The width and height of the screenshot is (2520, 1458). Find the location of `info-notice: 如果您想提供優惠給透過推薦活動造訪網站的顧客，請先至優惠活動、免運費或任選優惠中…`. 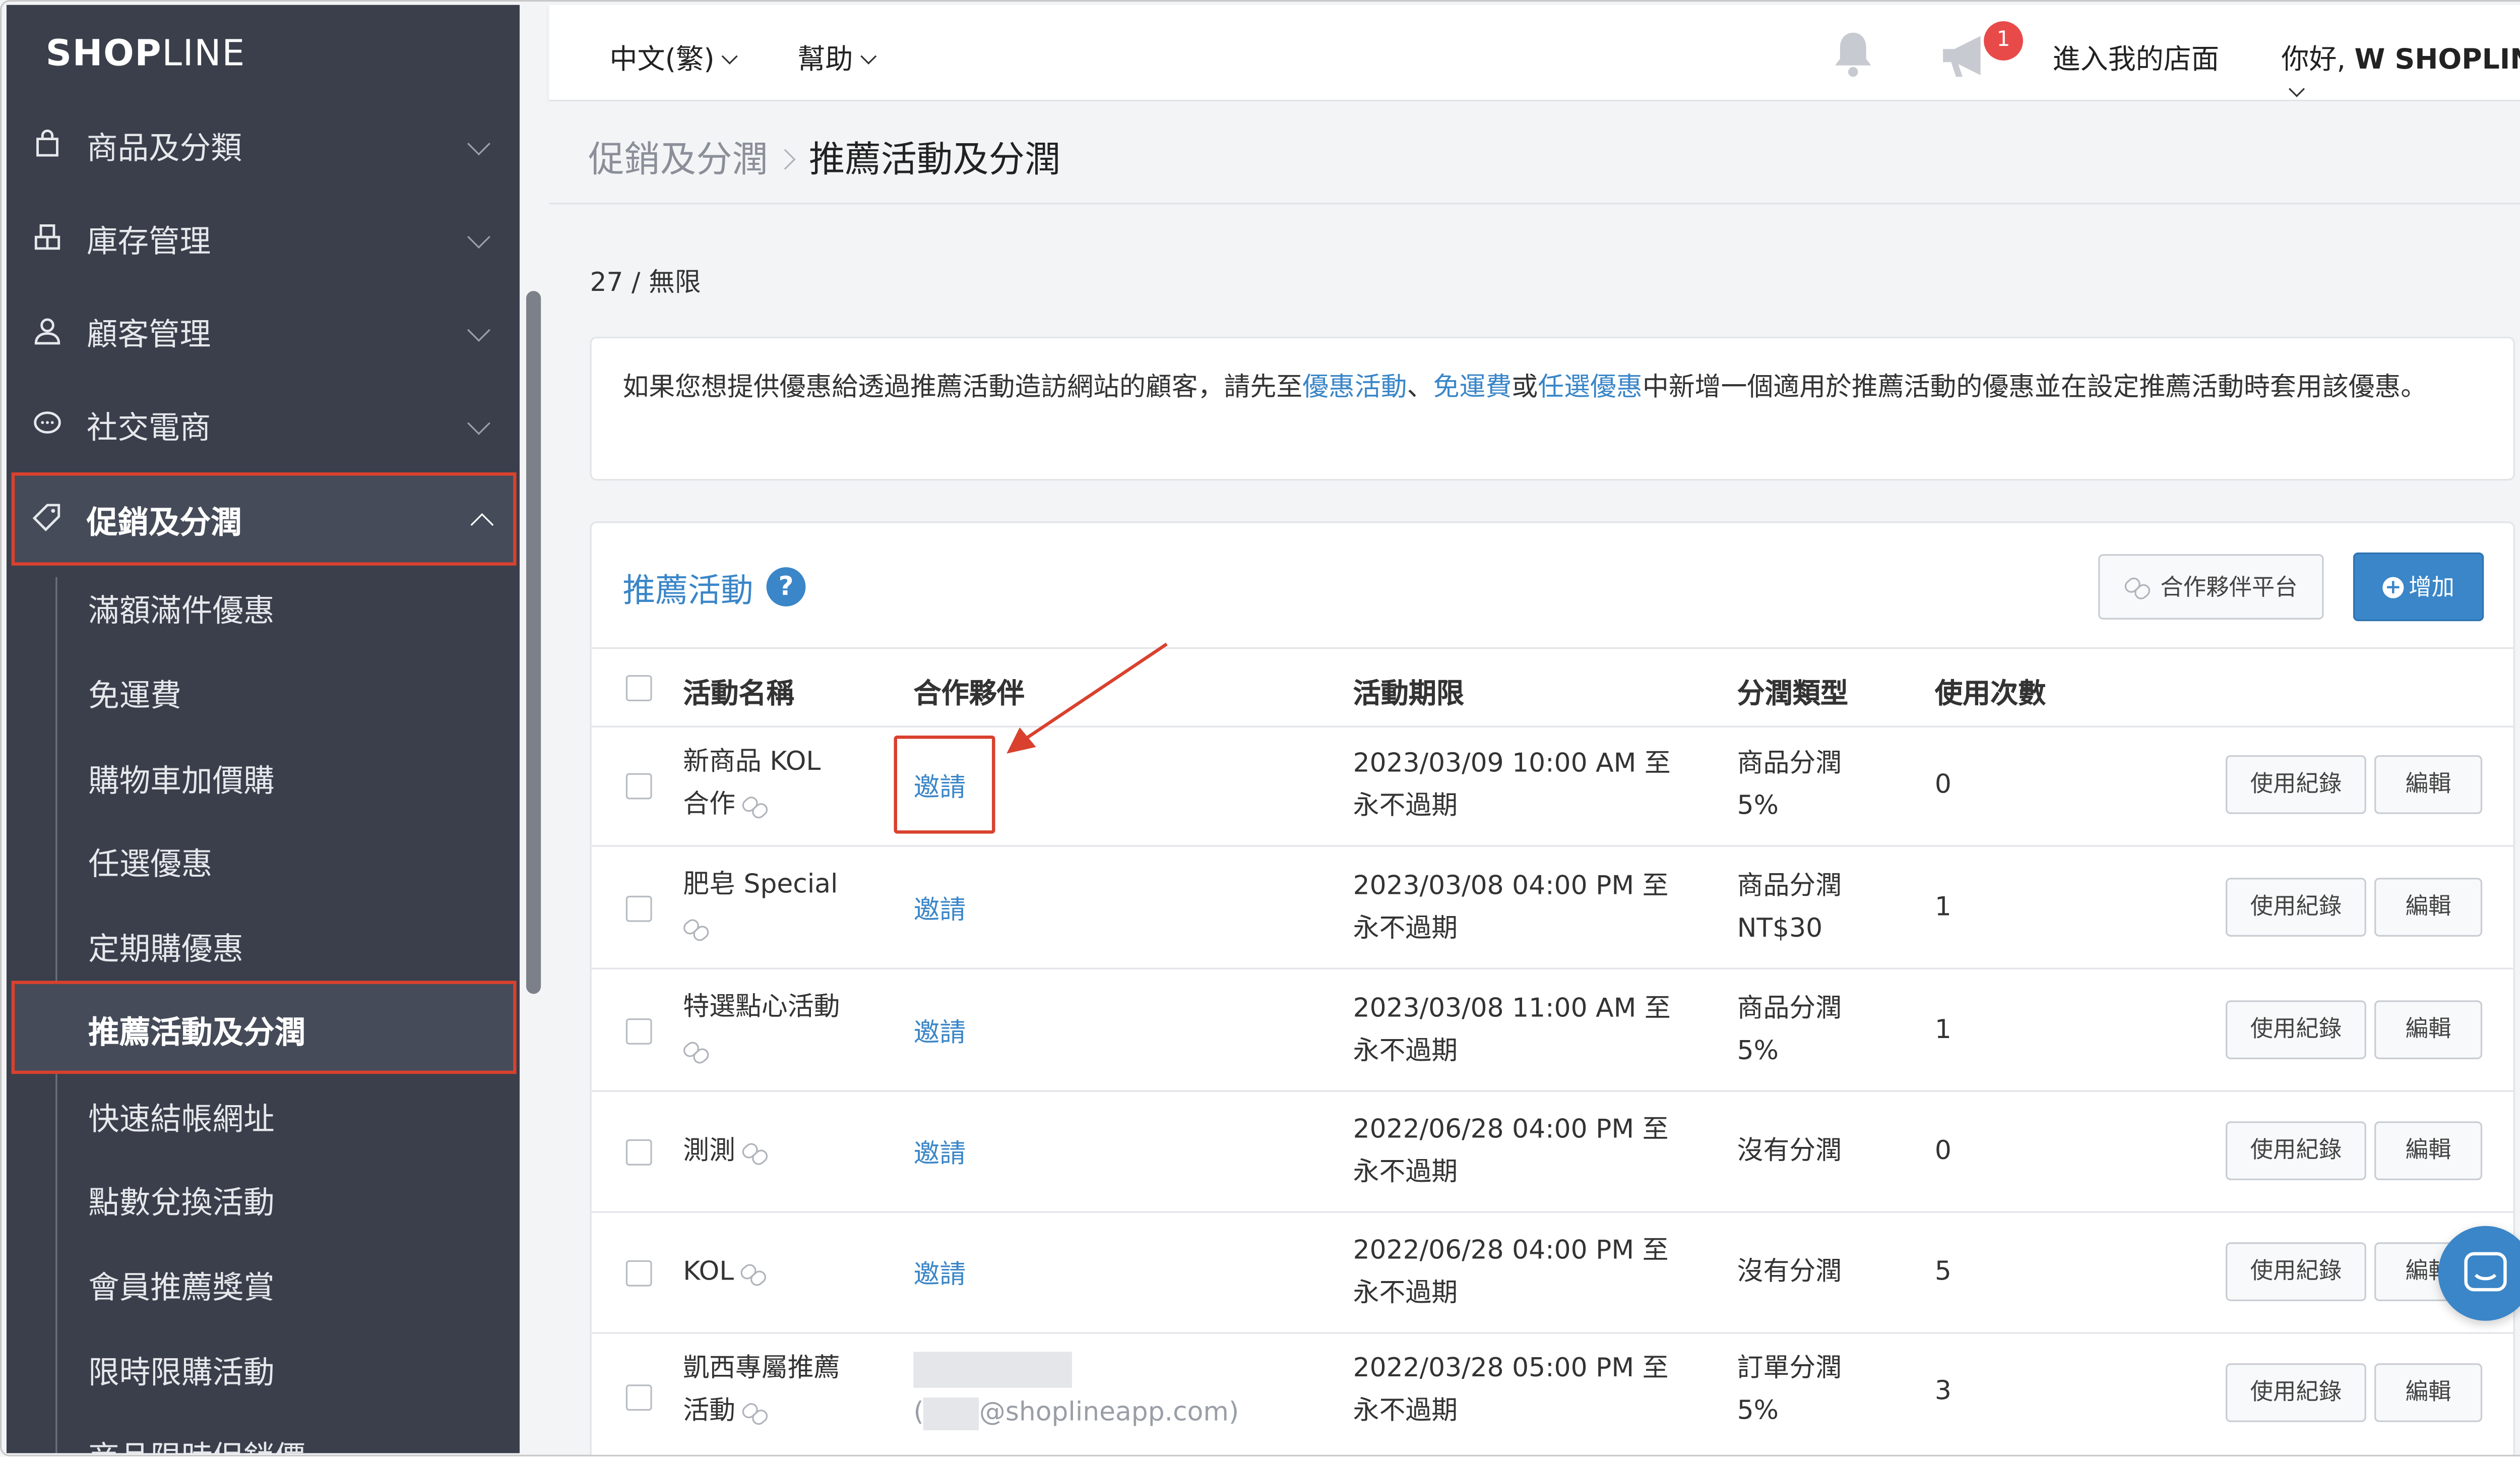

info-notice: 如果您想提供優惠給透過推薦活動造訪網站的顧客，請先至優惠活動、免運費或任選優惠中… is located at coordinates (1553, 408).